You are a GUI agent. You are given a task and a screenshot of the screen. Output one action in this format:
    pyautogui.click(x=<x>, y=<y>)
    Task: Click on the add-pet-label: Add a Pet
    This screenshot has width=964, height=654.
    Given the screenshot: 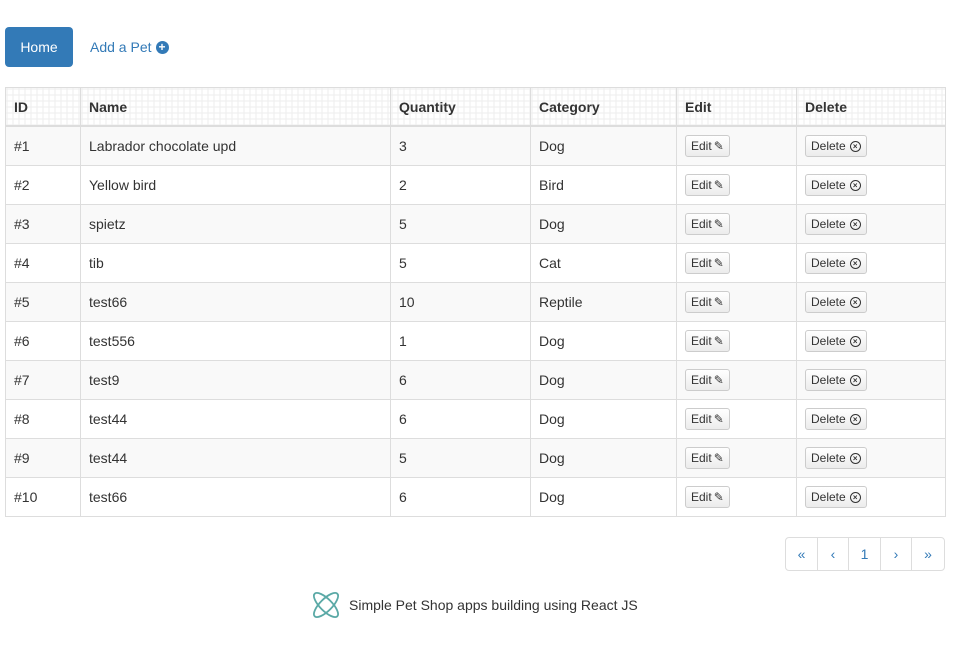 What is the action you would take?
    pyautogui.click(x=121, y=47)
    